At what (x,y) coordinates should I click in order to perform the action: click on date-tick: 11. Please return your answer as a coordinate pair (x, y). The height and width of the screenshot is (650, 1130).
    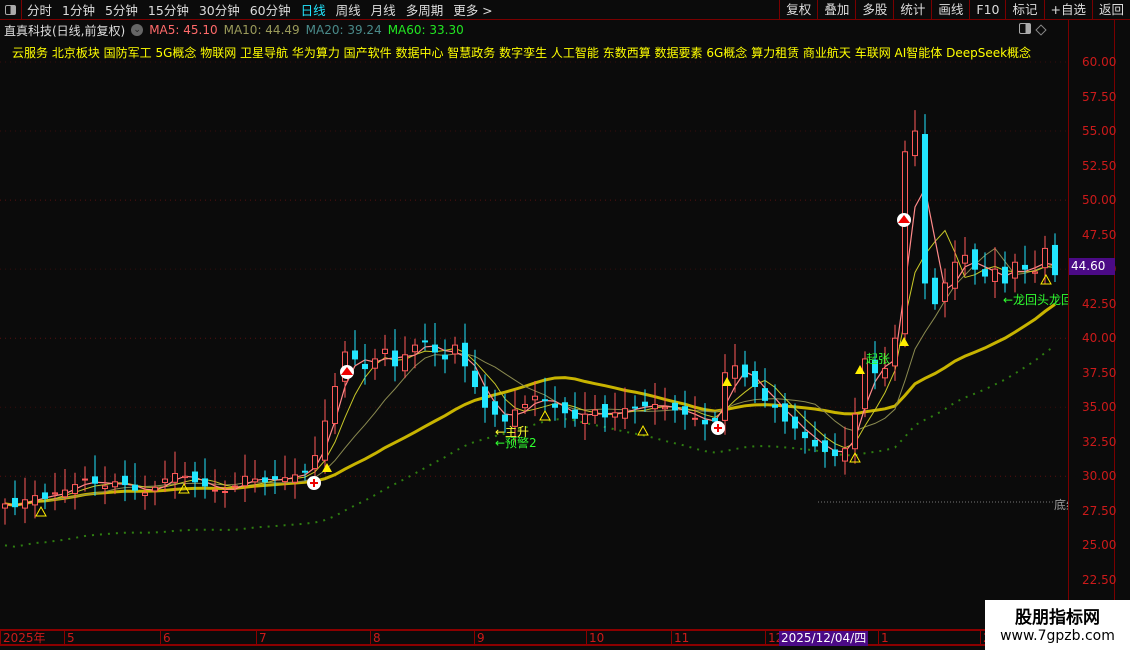
    Looking at the image, I should click on (680, 638).